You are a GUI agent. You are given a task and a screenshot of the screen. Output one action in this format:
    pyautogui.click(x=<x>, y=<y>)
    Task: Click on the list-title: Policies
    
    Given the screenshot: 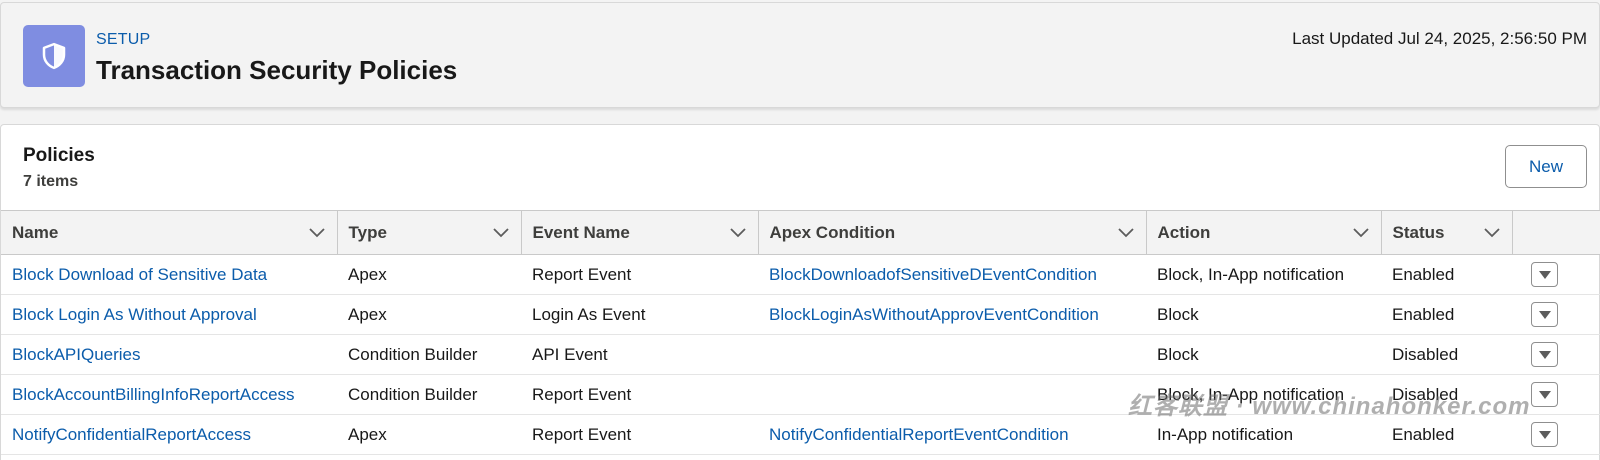 What is the action you would take?
    pyautogui.click(x=59, y=155)
    